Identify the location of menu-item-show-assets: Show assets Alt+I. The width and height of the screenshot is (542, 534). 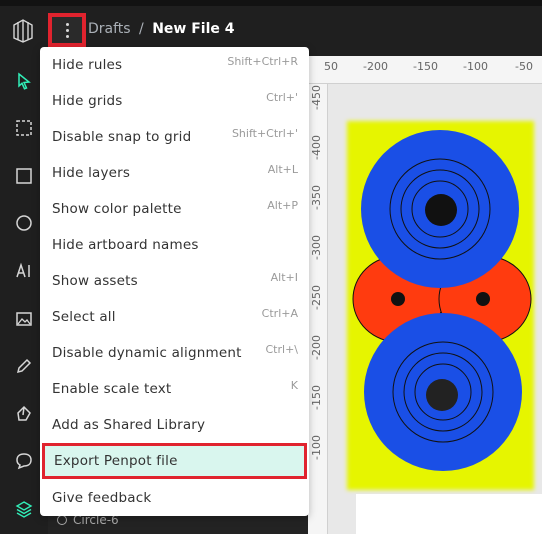
(174, 281).